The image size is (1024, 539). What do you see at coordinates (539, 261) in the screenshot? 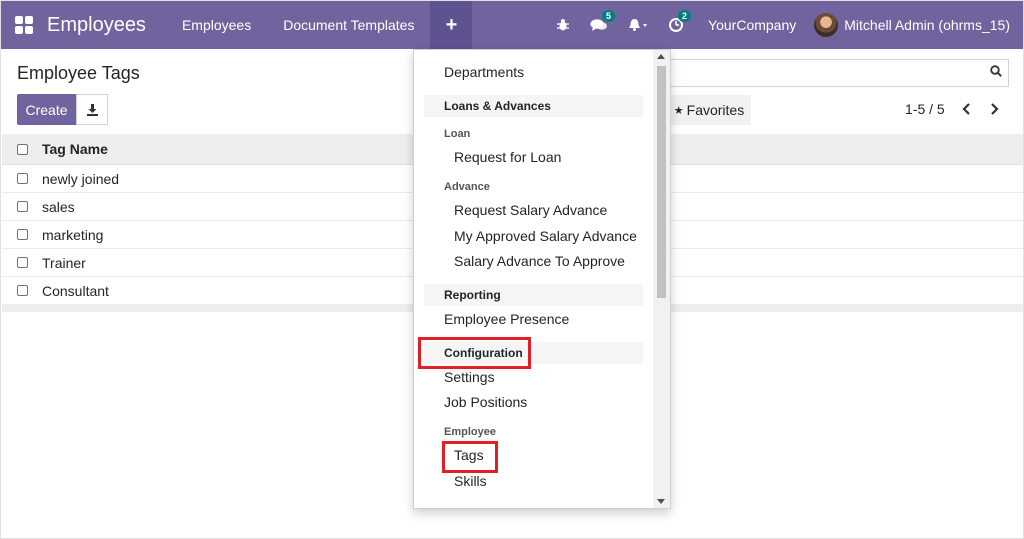
I see `menu-salary-advance-to-approve: Salary Advance To Approve` at bounding box center [539, 261].